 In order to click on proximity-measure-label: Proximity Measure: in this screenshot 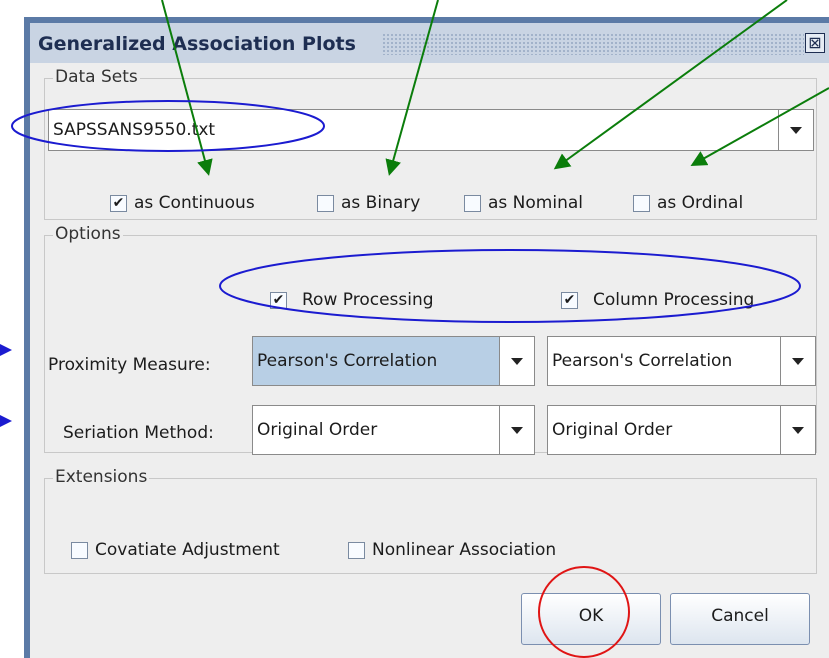, I will do `click(129, 365)`.